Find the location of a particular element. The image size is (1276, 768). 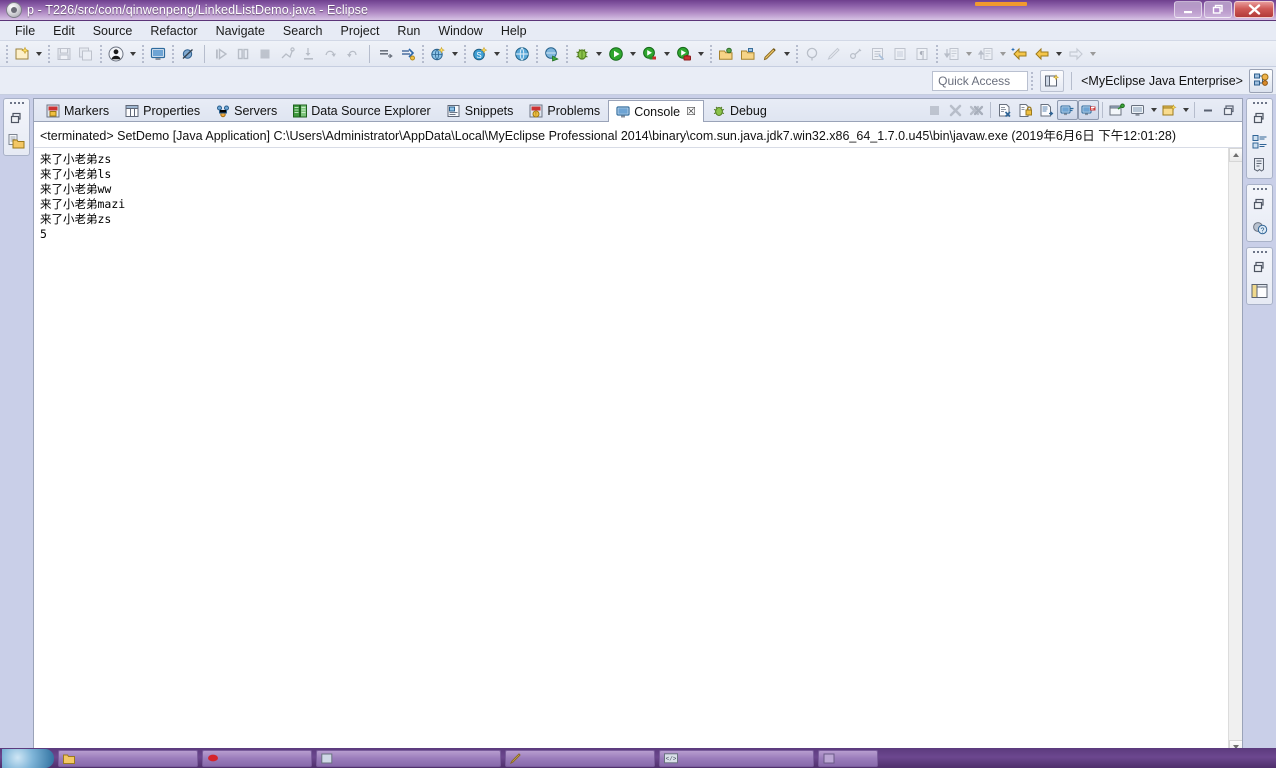

tab-snippets: Snippets is located at coordinates (480, 110).